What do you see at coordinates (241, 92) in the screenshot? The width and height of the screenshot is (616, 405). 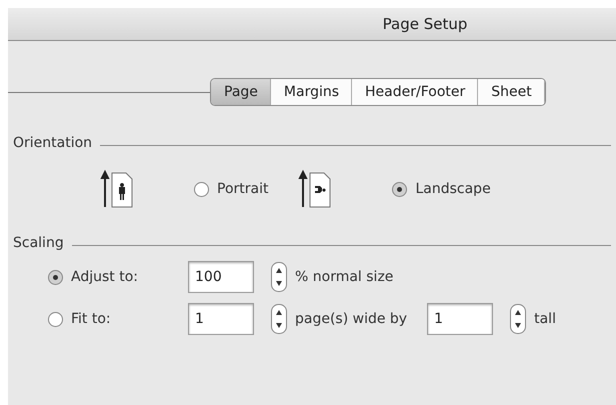 I see `tab: Page` at bounding box center [241, 92].